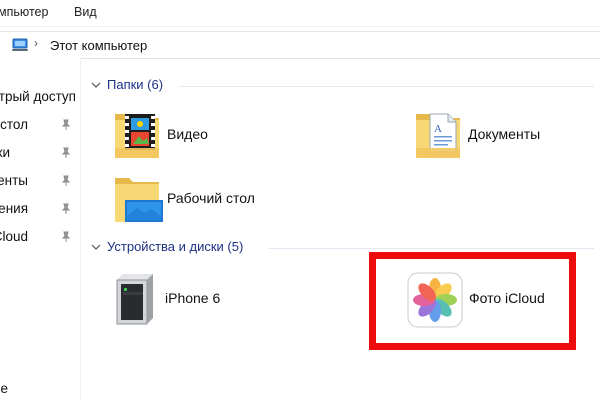  I want to click on nav-item-documents: Документы, so click(40, 182).